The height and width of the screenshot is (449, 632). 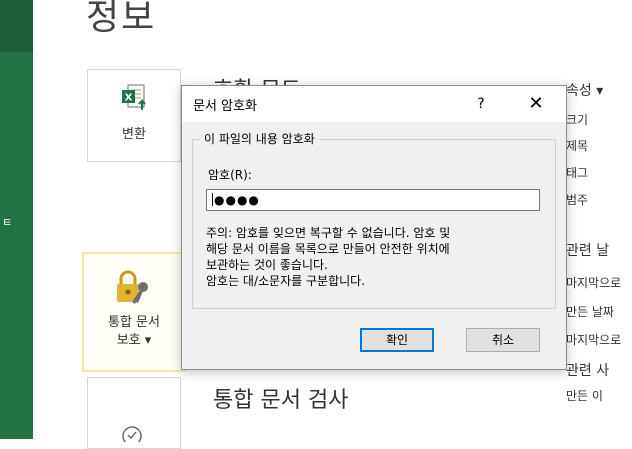 What do you see at coordinates (503, 340) in the screenshot?
I see `cancel-button: 취소` at bounding box center [503, 340].